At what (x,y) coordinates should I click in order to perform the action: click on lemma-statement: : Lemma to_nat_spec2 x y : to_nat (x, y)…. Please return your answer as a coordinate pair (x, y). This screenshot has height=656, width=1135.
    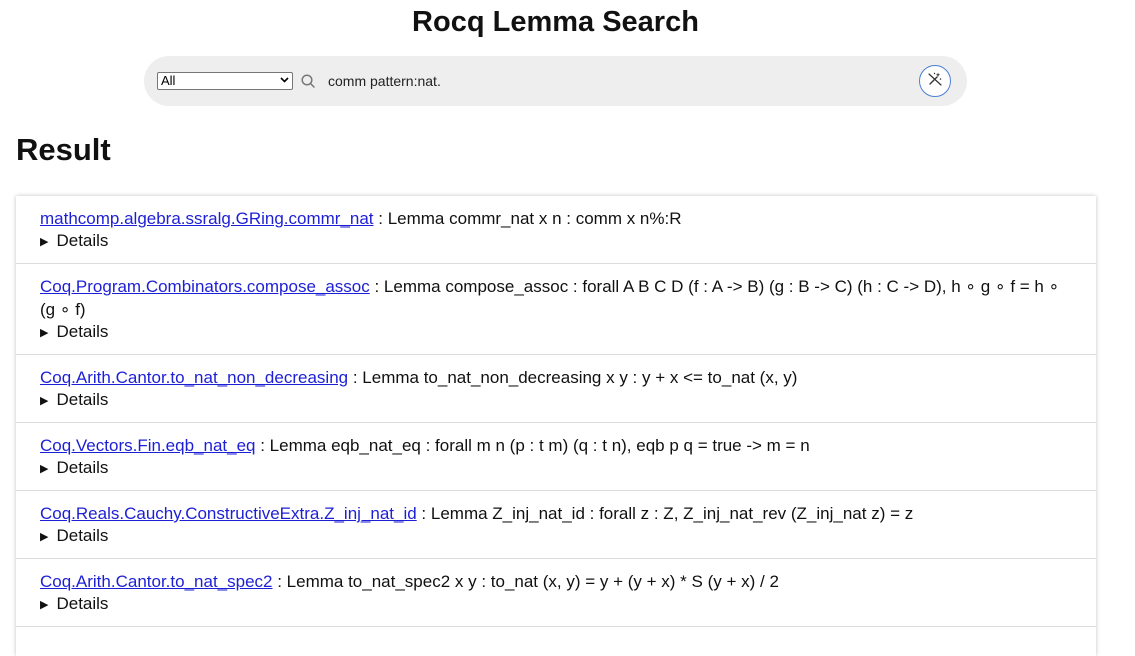
    Looking at the image, I should click on (525, 581).